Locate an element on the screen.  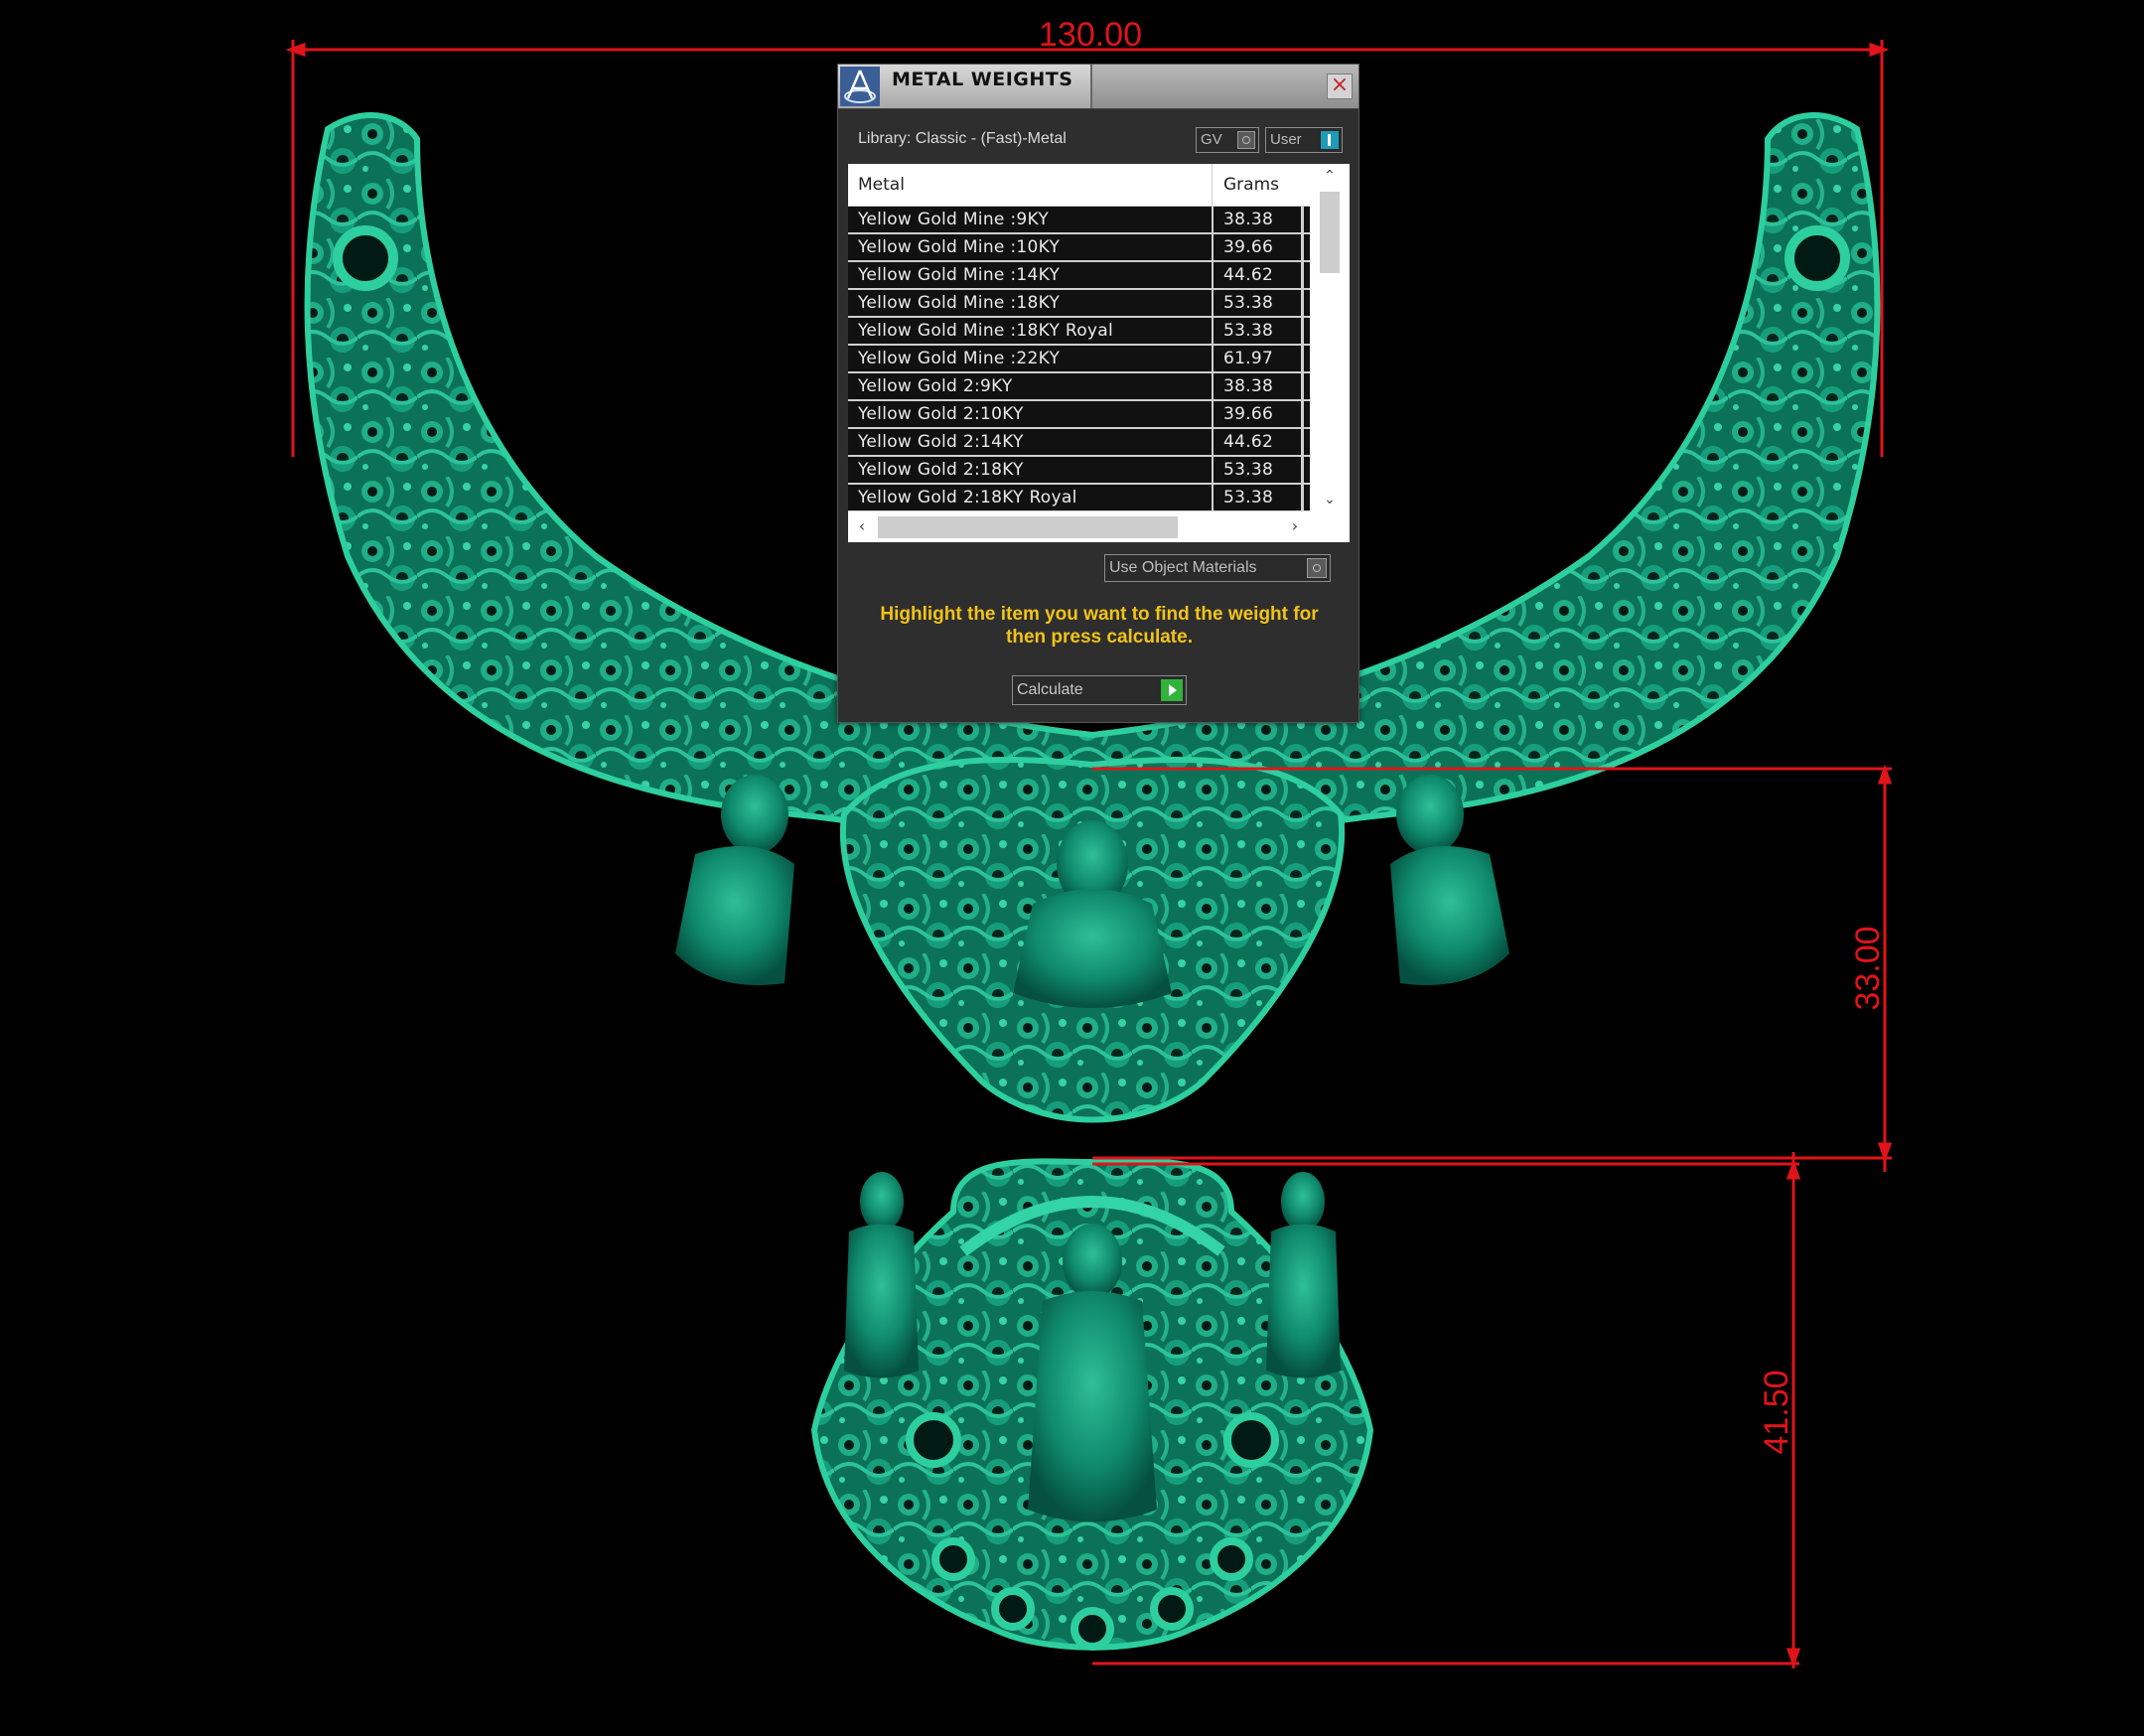
list-item: Yellow Gold 2:9KY 38.38 is located at coordinates (1079, 387).